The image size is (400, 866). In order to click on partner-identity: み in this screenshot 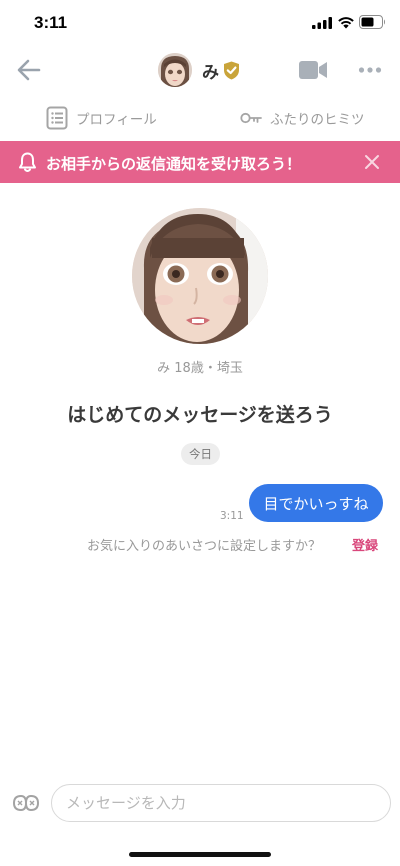, I will do `click(199, 70)`.